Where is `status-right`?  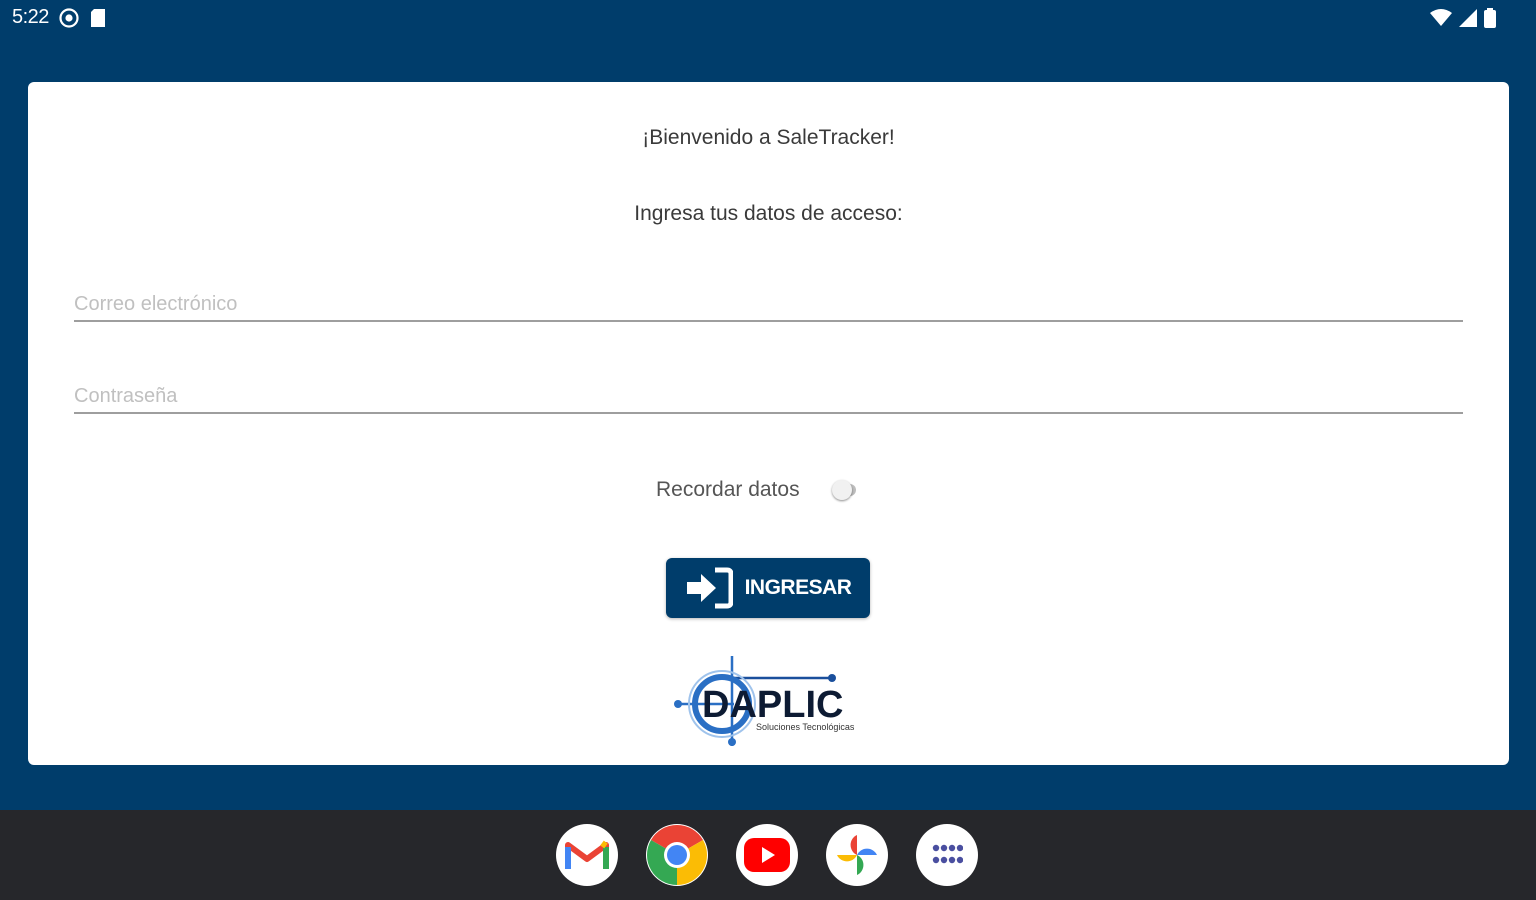 status-right is located at coordinates (1463, 18).